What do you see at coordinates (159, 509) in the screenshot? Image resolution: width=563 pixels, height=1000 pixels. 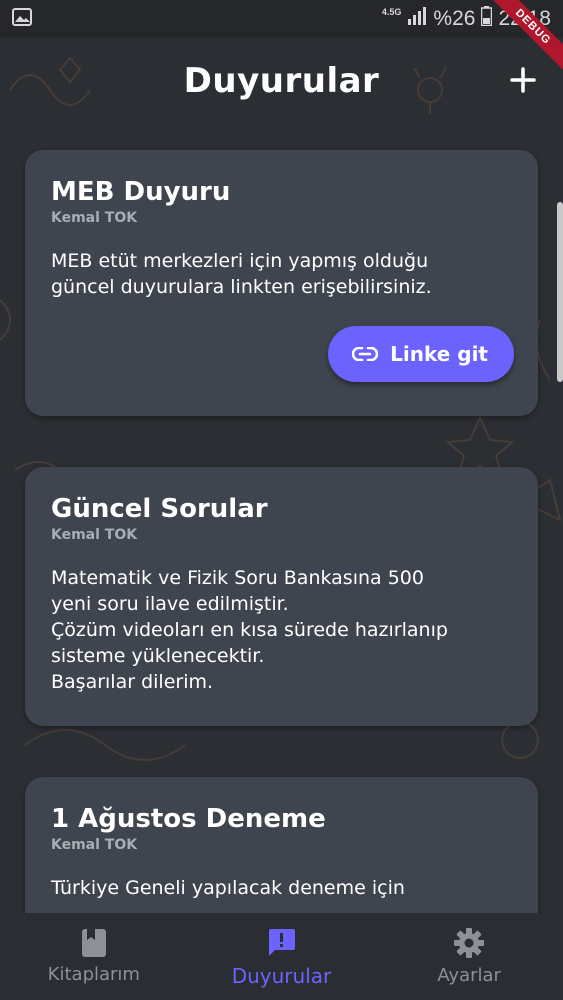 I see `announcement-title: Güncel Sorular` at bounding box center [159, 509].